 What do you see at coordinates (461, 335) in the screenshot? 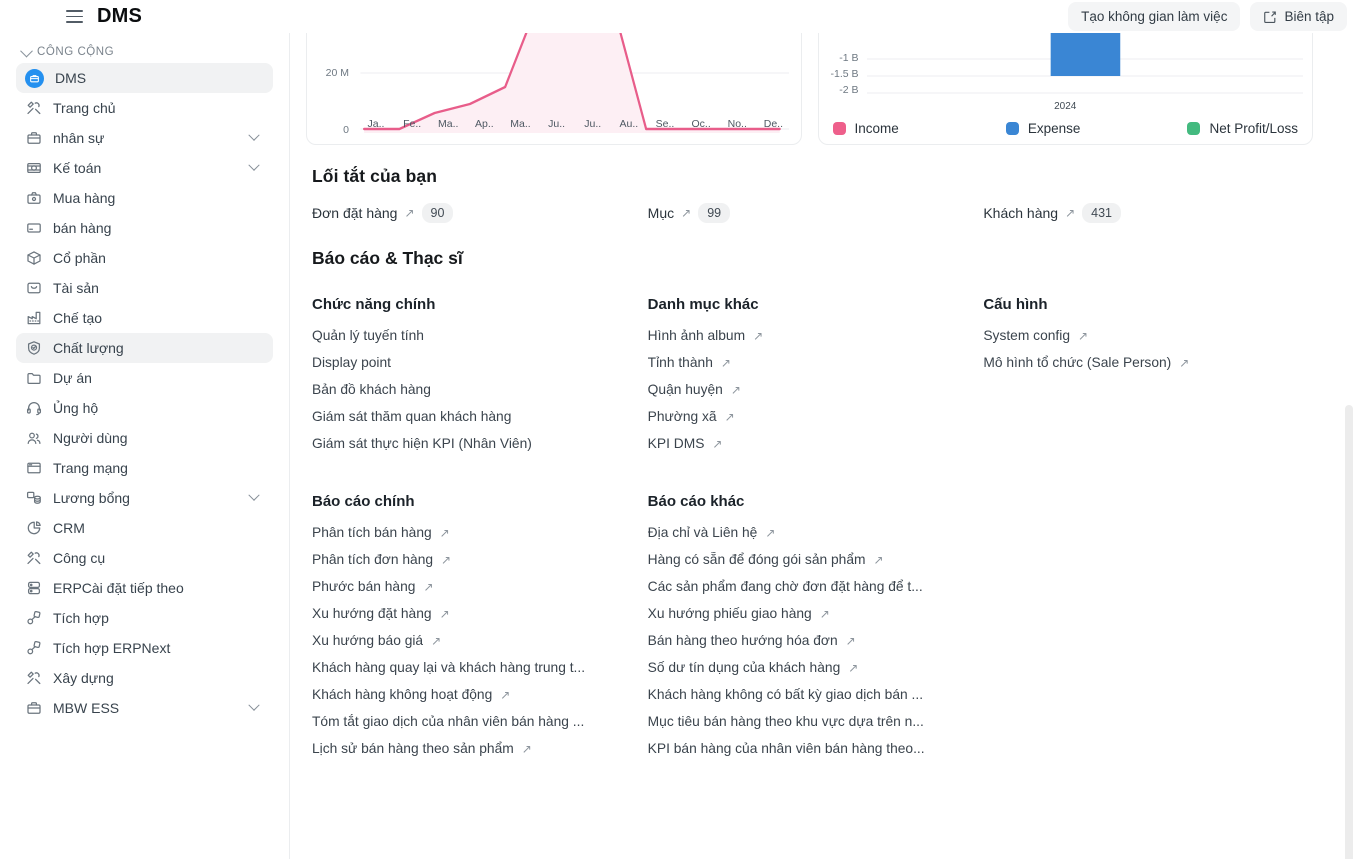
I see `report-link: Quản lý tuyến tính` at bounding box center [461, 335].